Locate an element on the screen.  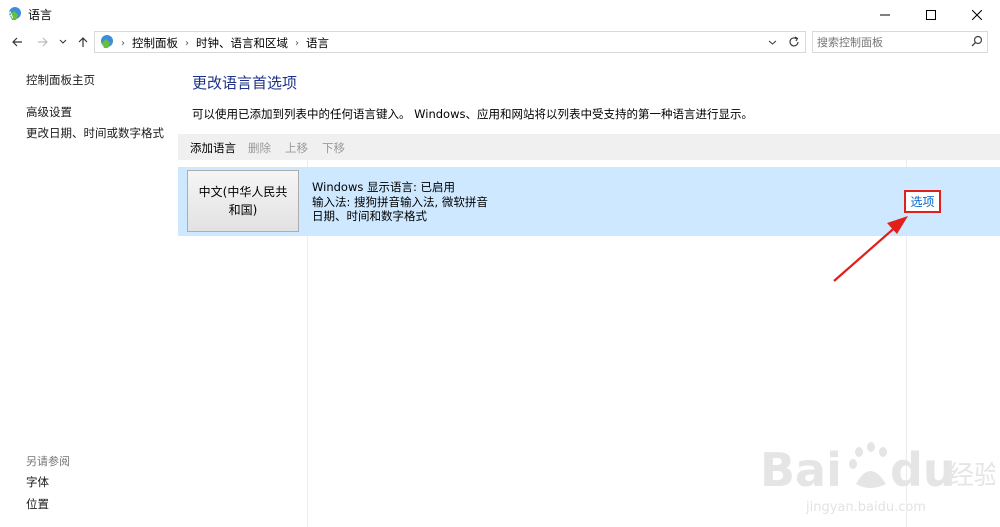
forward-button is located at coordinates (43, 42).